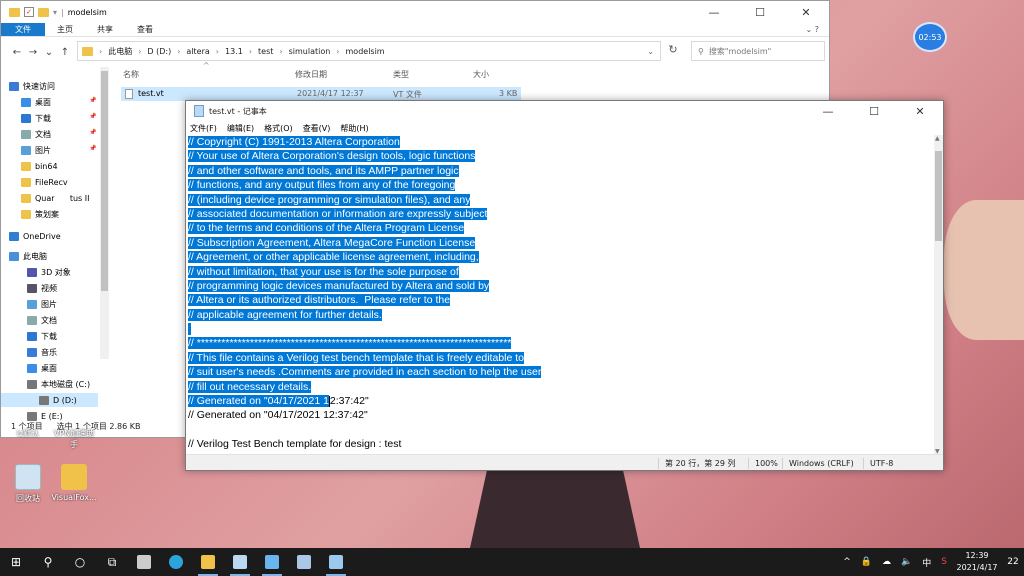 The height and width of the screenshot is (576, 1024). I want to click on breadcrumb-altera: altera, so click(197, 51).